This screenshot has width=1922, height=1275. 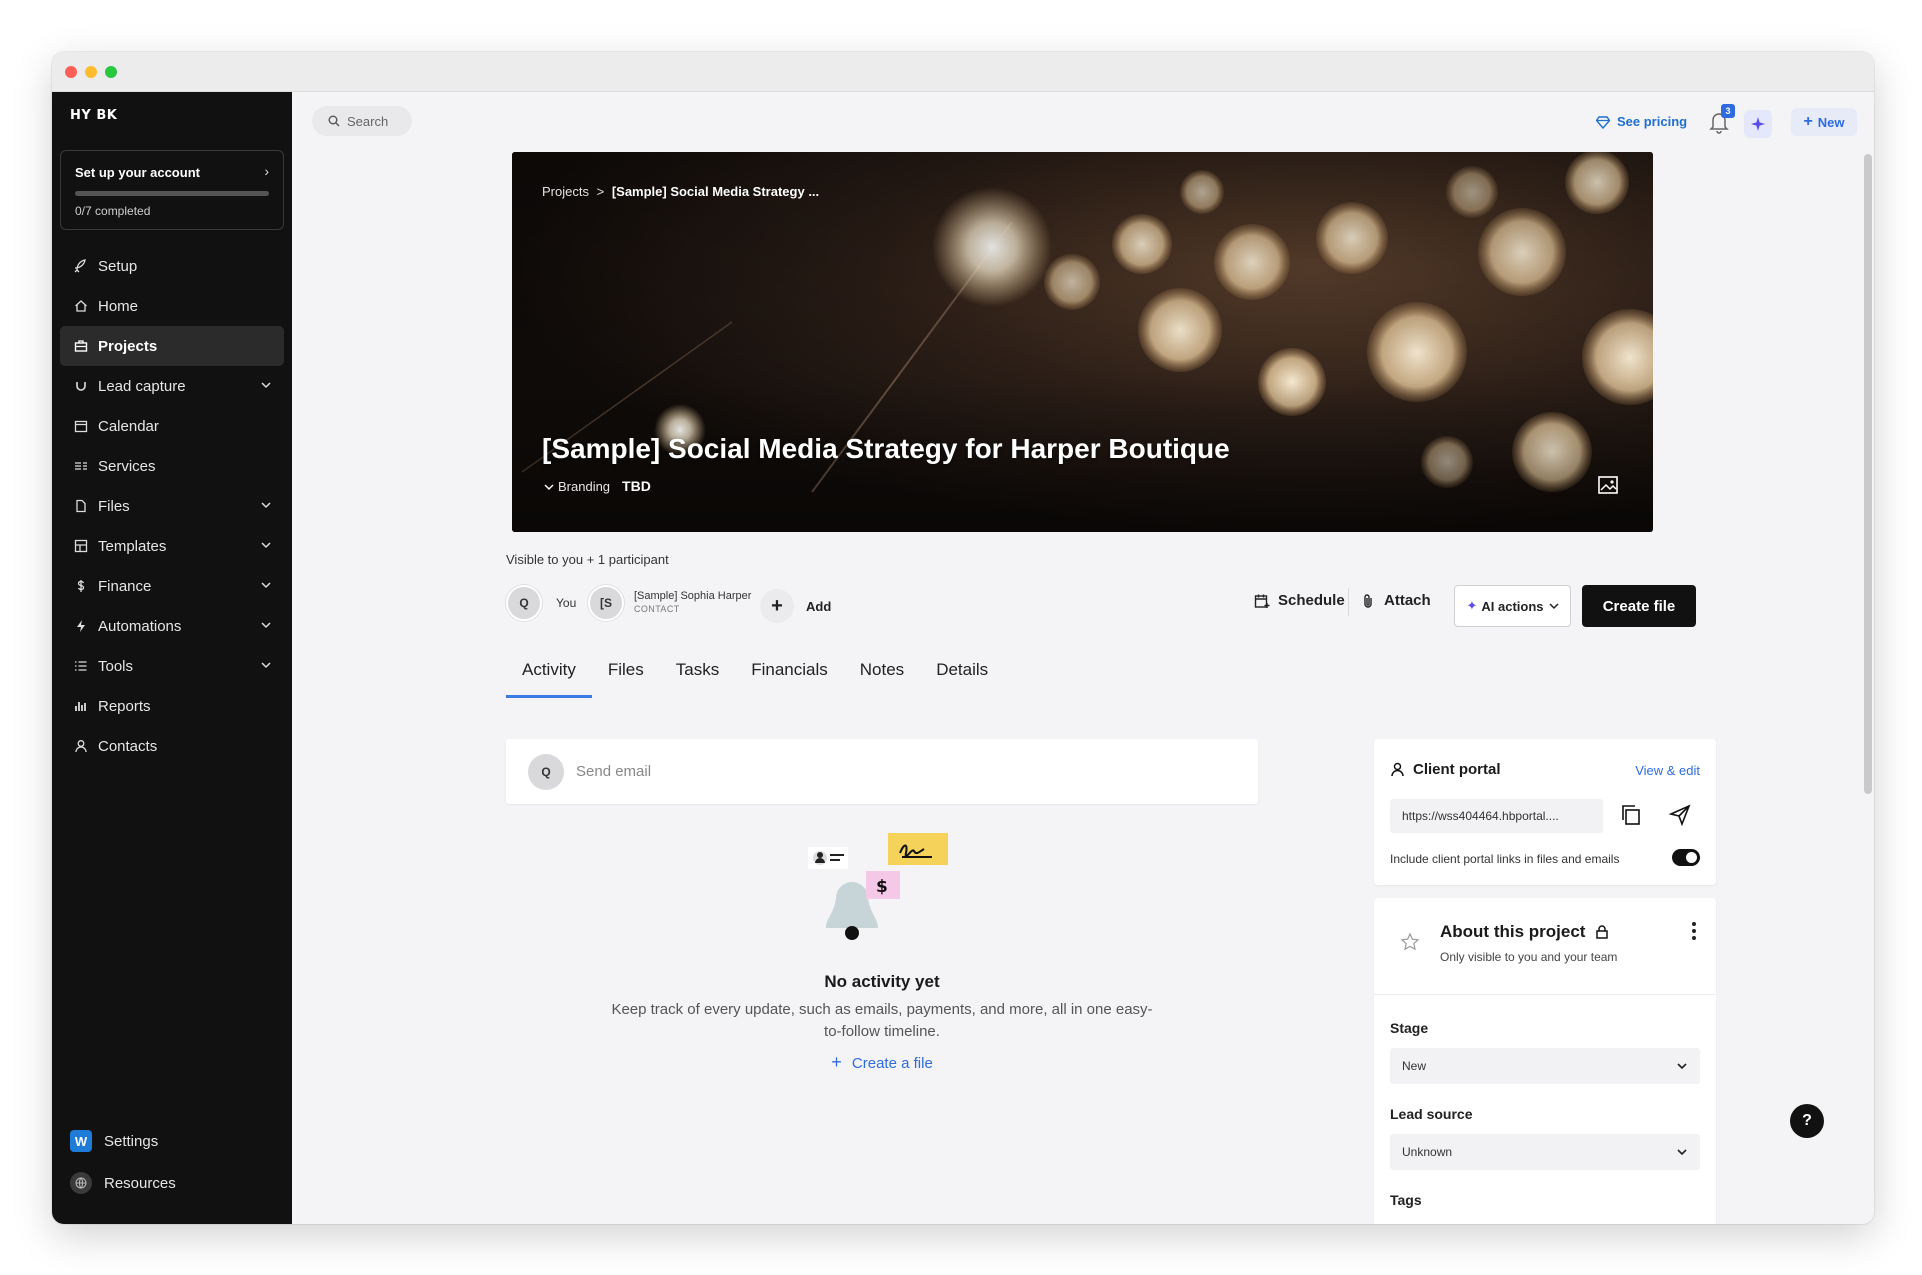 I want to click on change-cover-image-icon, so click(x=1608, y=485).